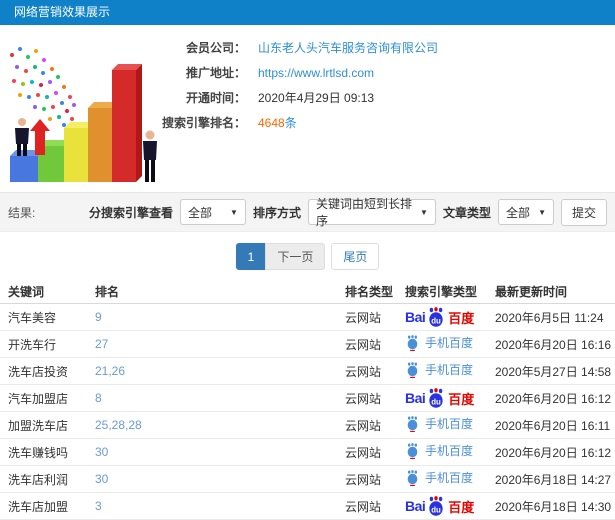  Describe the element at coordinates (32, 344) in the screenshot. I see `keyword-cell: 开洗车行` at that location.